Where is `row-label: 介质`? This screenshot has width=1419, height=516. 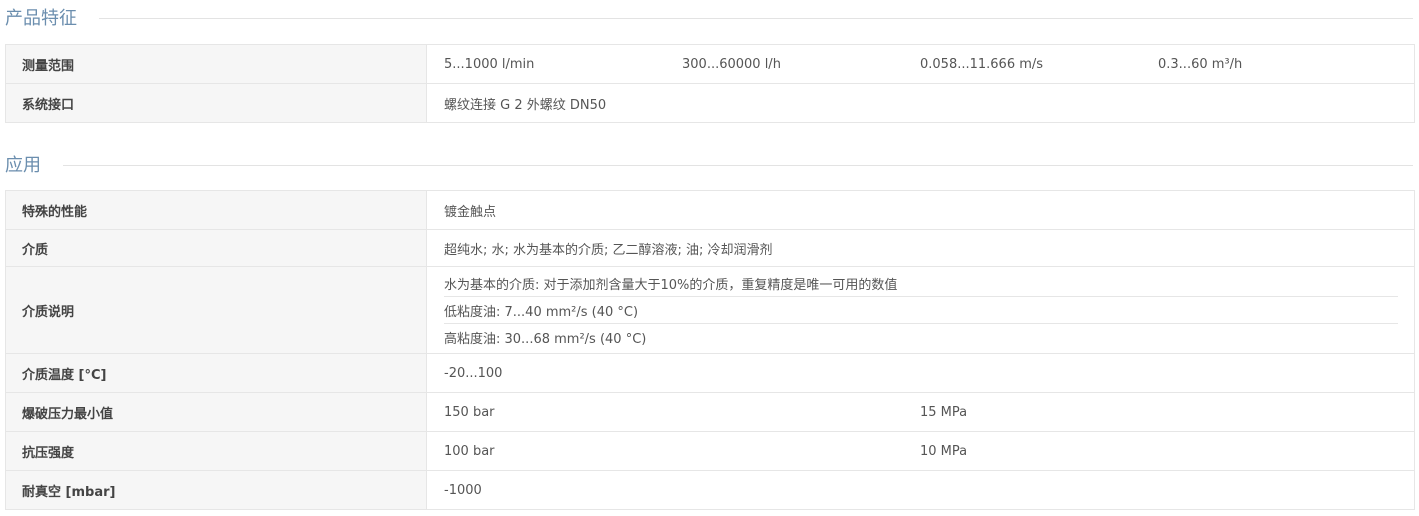
row-label: 介质 is located at coordinates (216, 248).